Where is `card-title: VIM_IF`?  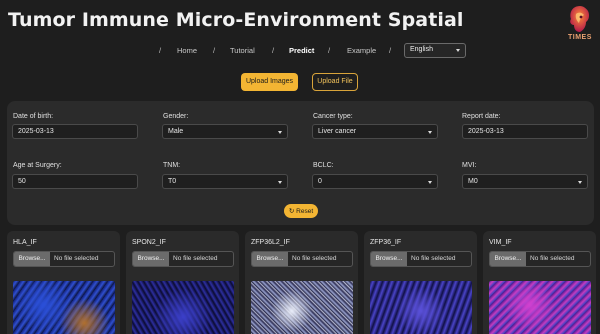
card-title: VIM_IF is located at coordinates (500, 242).